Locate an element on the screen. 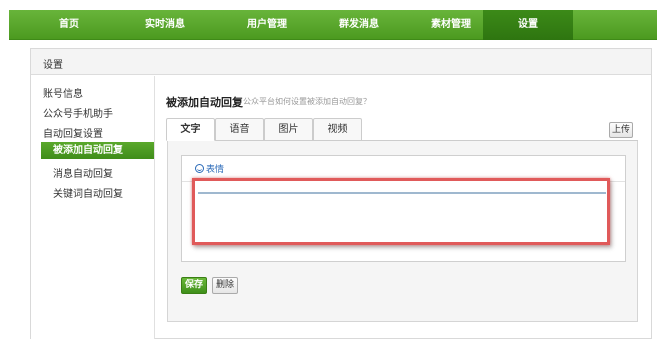  panel-title: 设置 is located at coordinates (53, 65).